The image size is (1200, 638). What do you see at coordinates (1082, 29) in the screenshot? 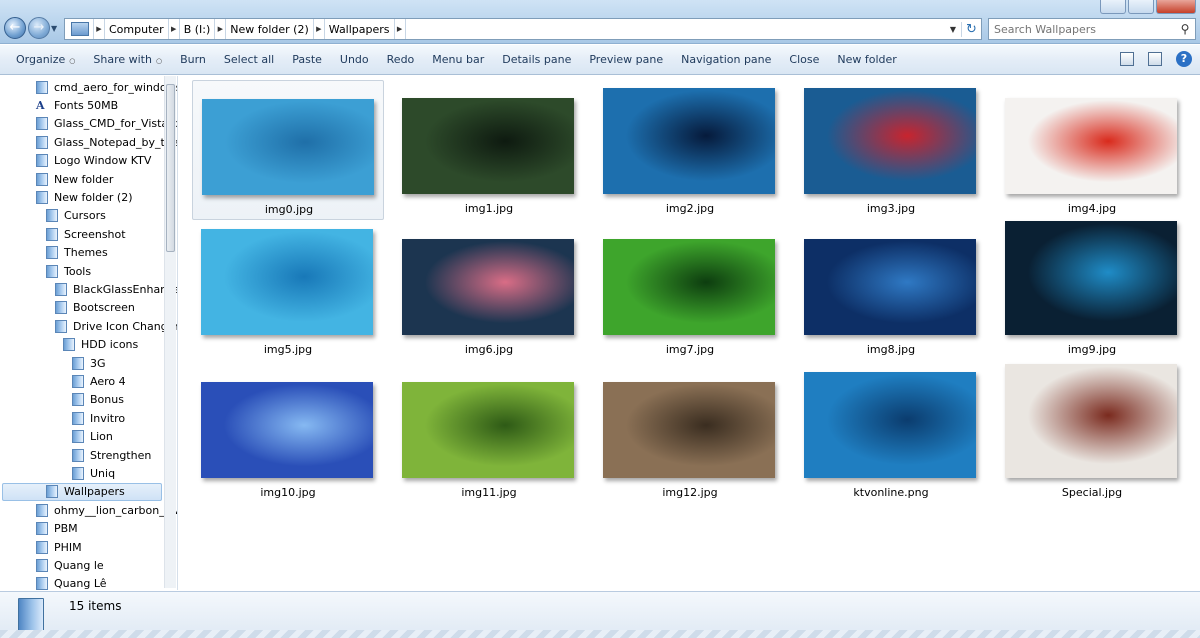
I see `search-input` at bounding box center [1082, 29].